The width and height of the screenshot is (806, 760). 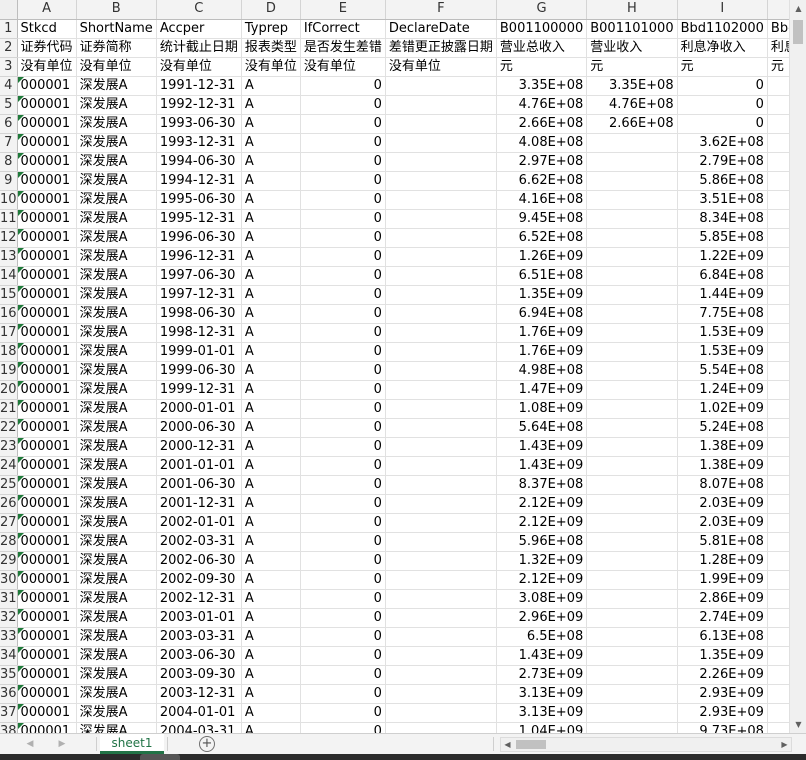 What do you see at coordinates (9, 143) in the screenshot?
I see `row-number: 7` at bounding box center [9, 143].